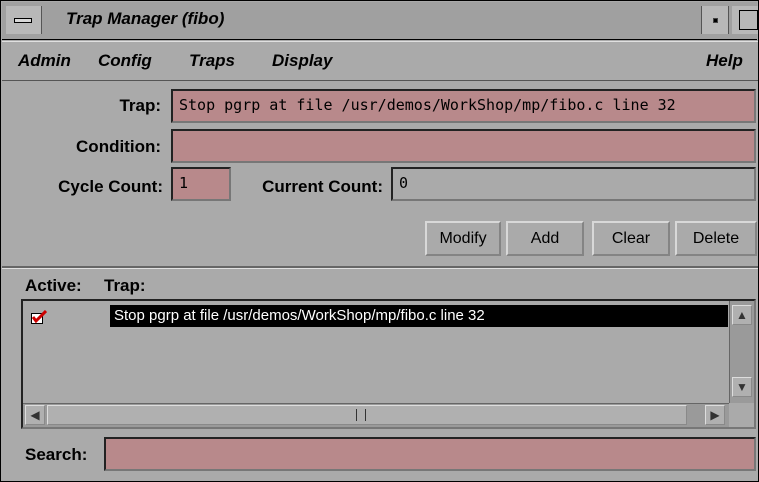  I want to click on window-menu-button, so click(24, 20).